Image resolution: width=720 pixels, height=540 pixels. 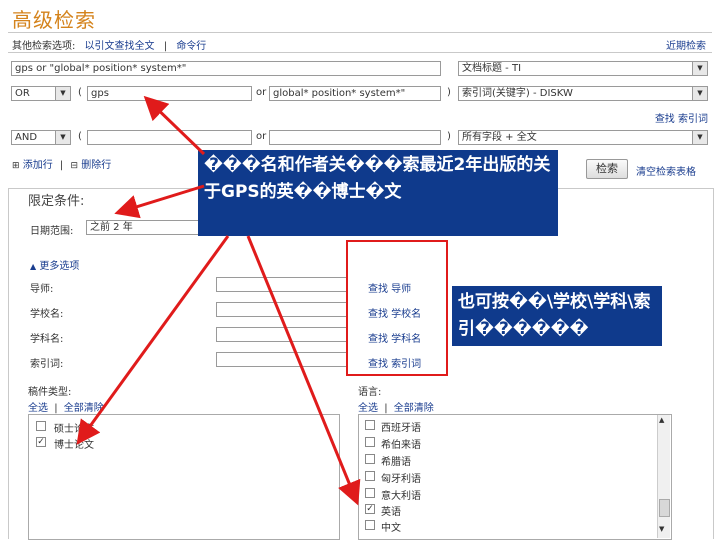 What do you see at coordinates (153, 340) in the screenshot?
I see `arrow-to-doctoral` at bounding box center [153, 340].